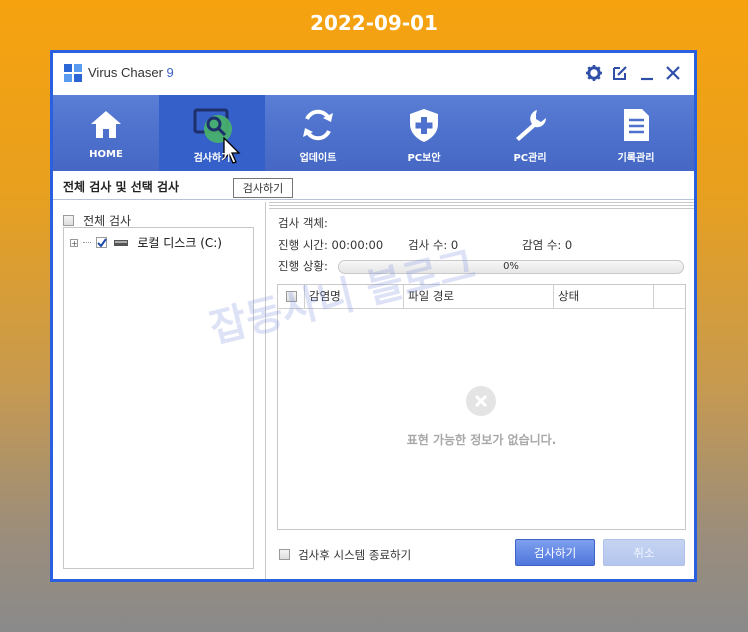 Image resolution: width=748 pixels, height=632 pixels. What do you see at coordinates (212, 158) in the screenshot?
I see `tool-scan-label: 검사하기` at bounding box center [212, 158].